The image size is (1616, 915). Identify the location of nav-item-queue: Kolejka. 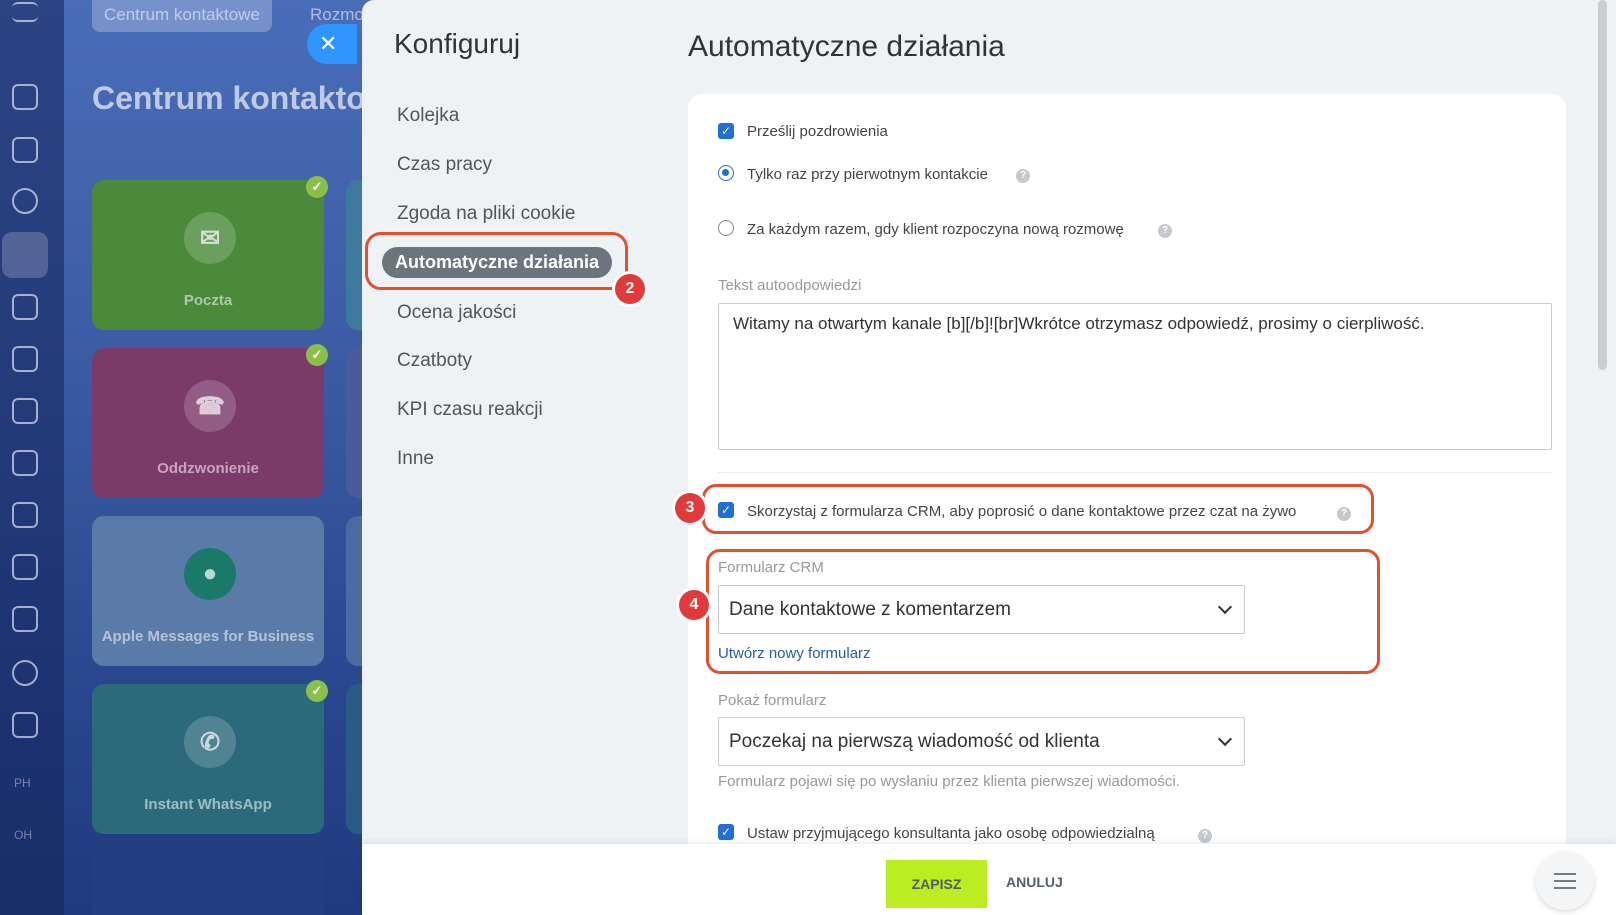
(428, 116).